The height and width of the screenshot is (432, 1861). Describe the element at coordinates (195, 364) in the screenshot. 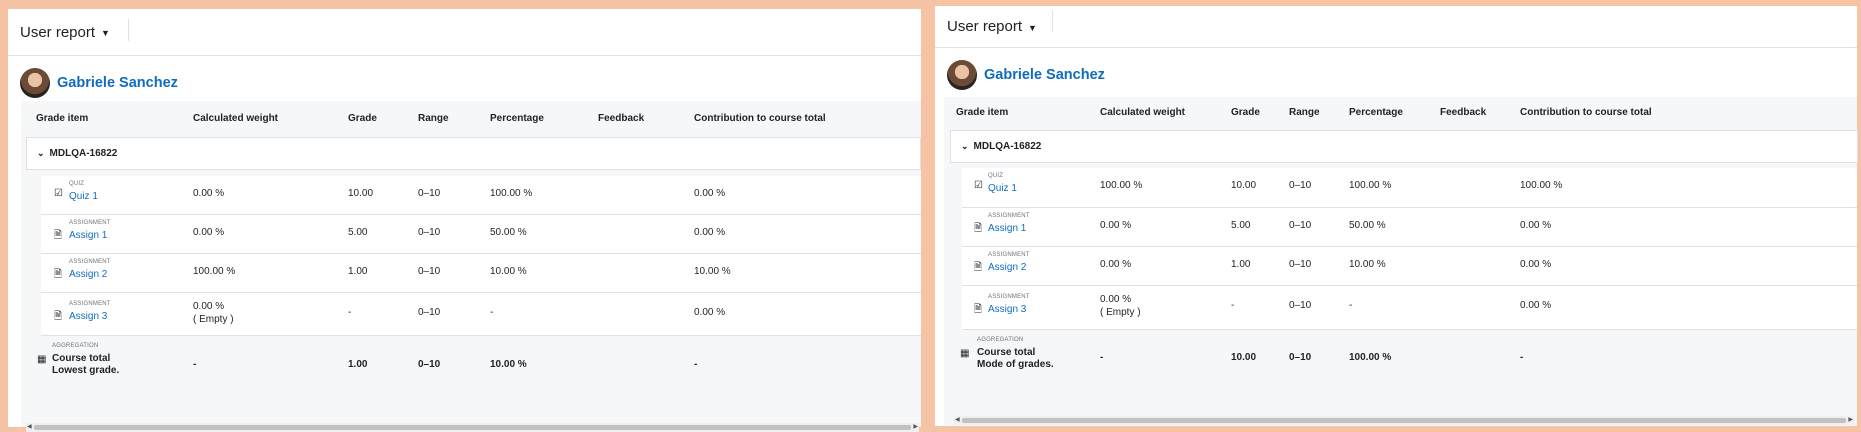

I see `weight-cell: -` at that location.